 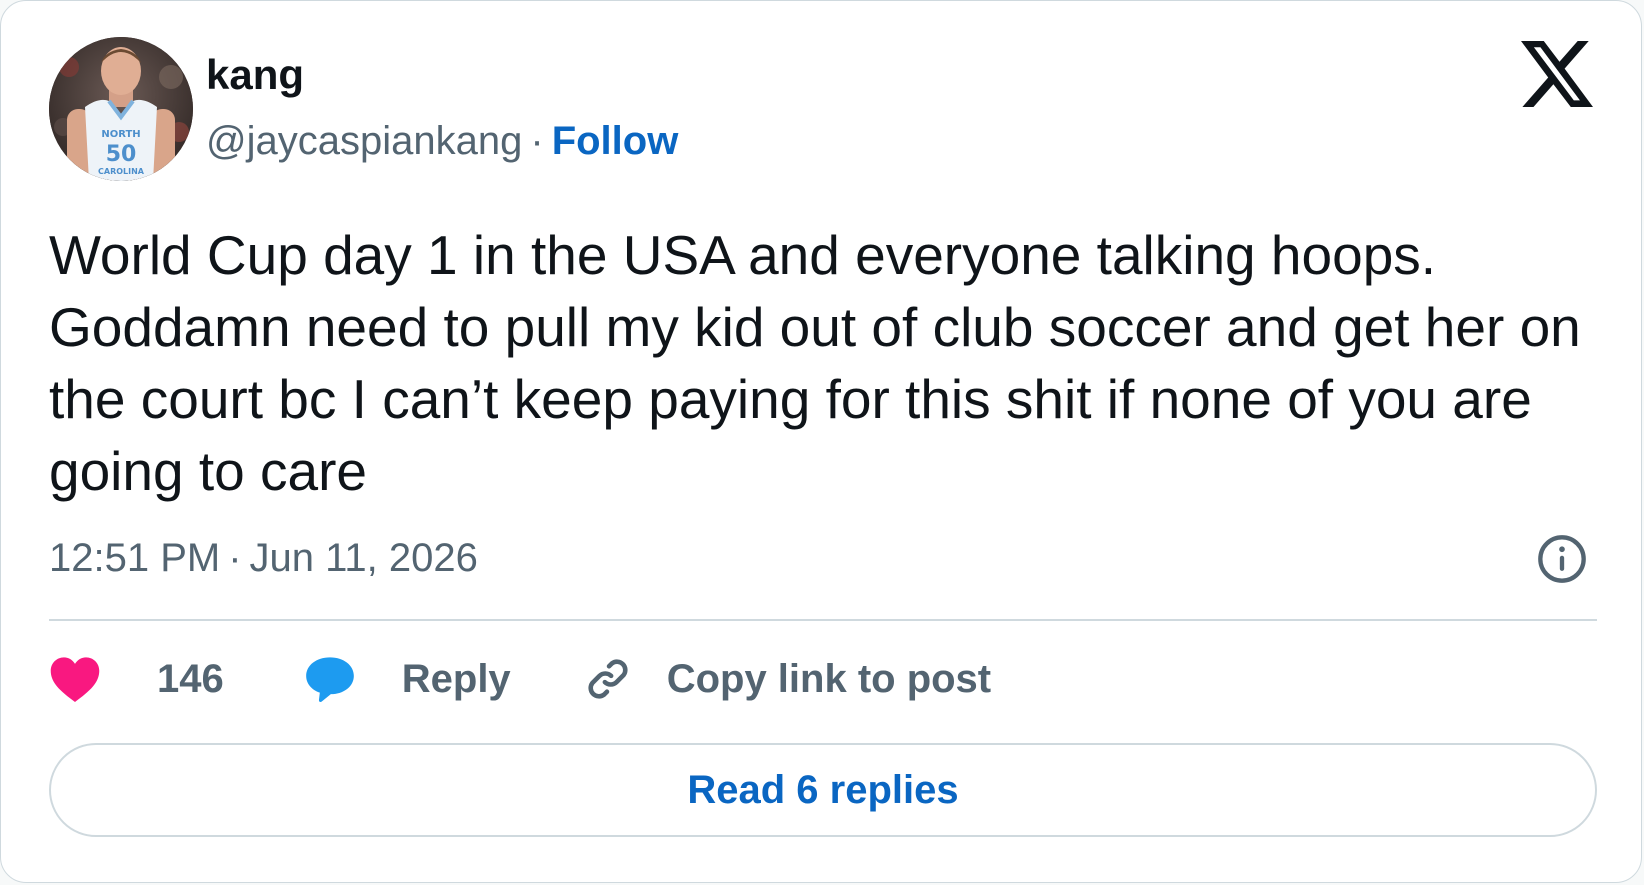 I want to click on author-handle: @jaycaspiankang, so click(x=364, y=141).